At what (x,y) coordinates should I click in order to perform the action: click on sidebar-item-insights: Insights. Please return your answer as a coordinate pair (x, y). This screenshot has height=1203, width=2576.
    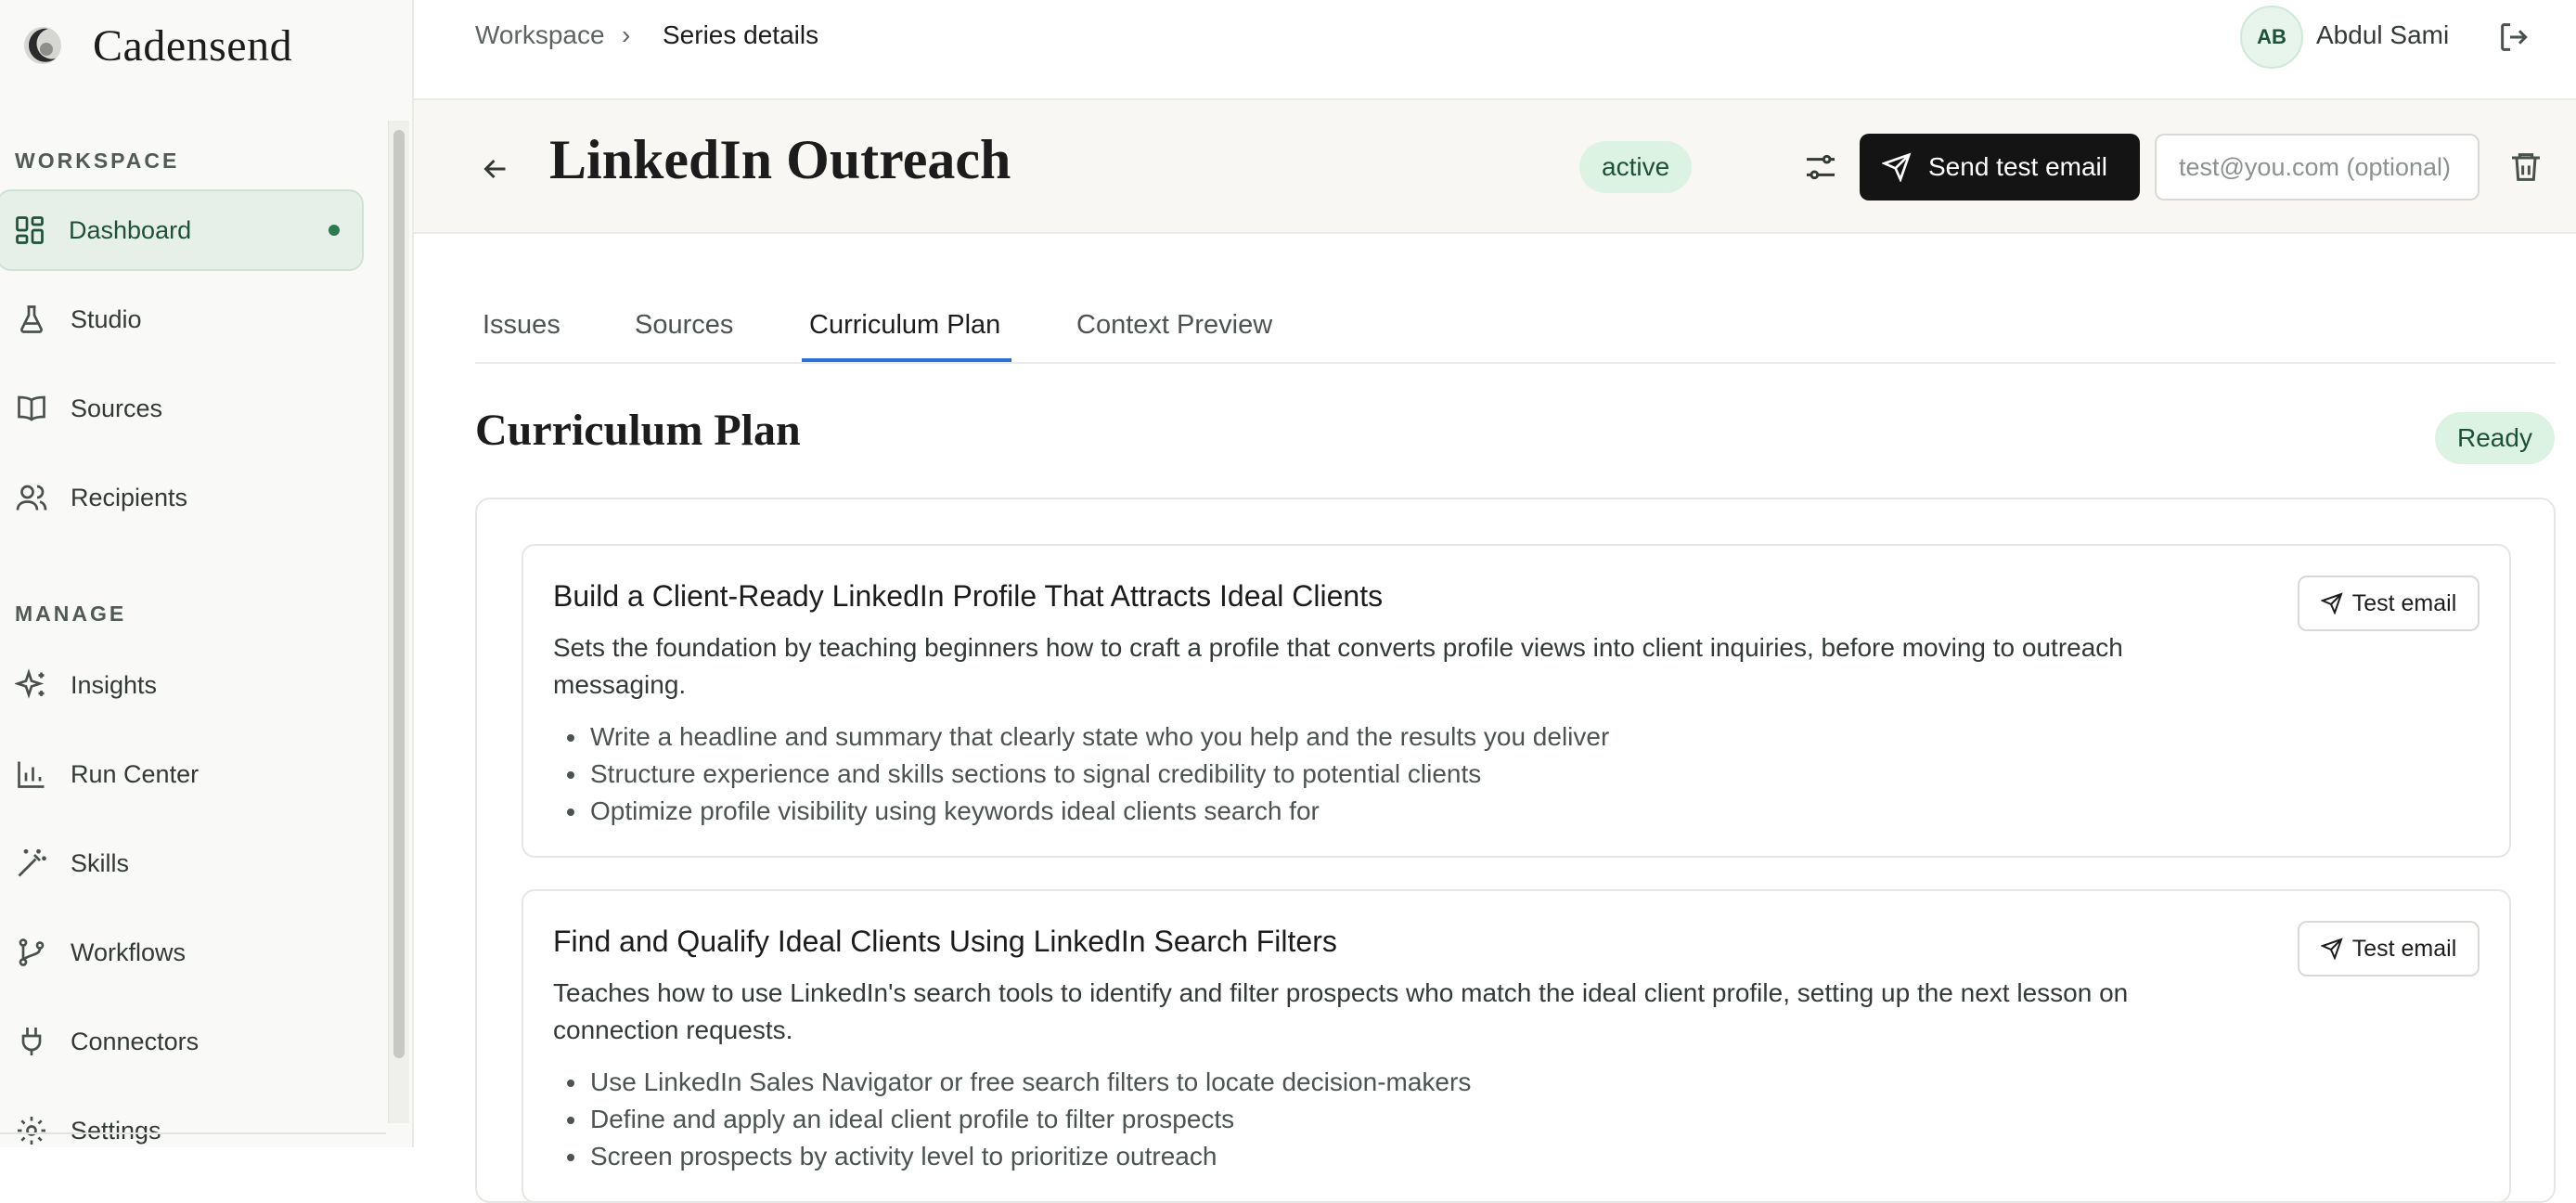
    Looking at the image, I should click on (181, 685).